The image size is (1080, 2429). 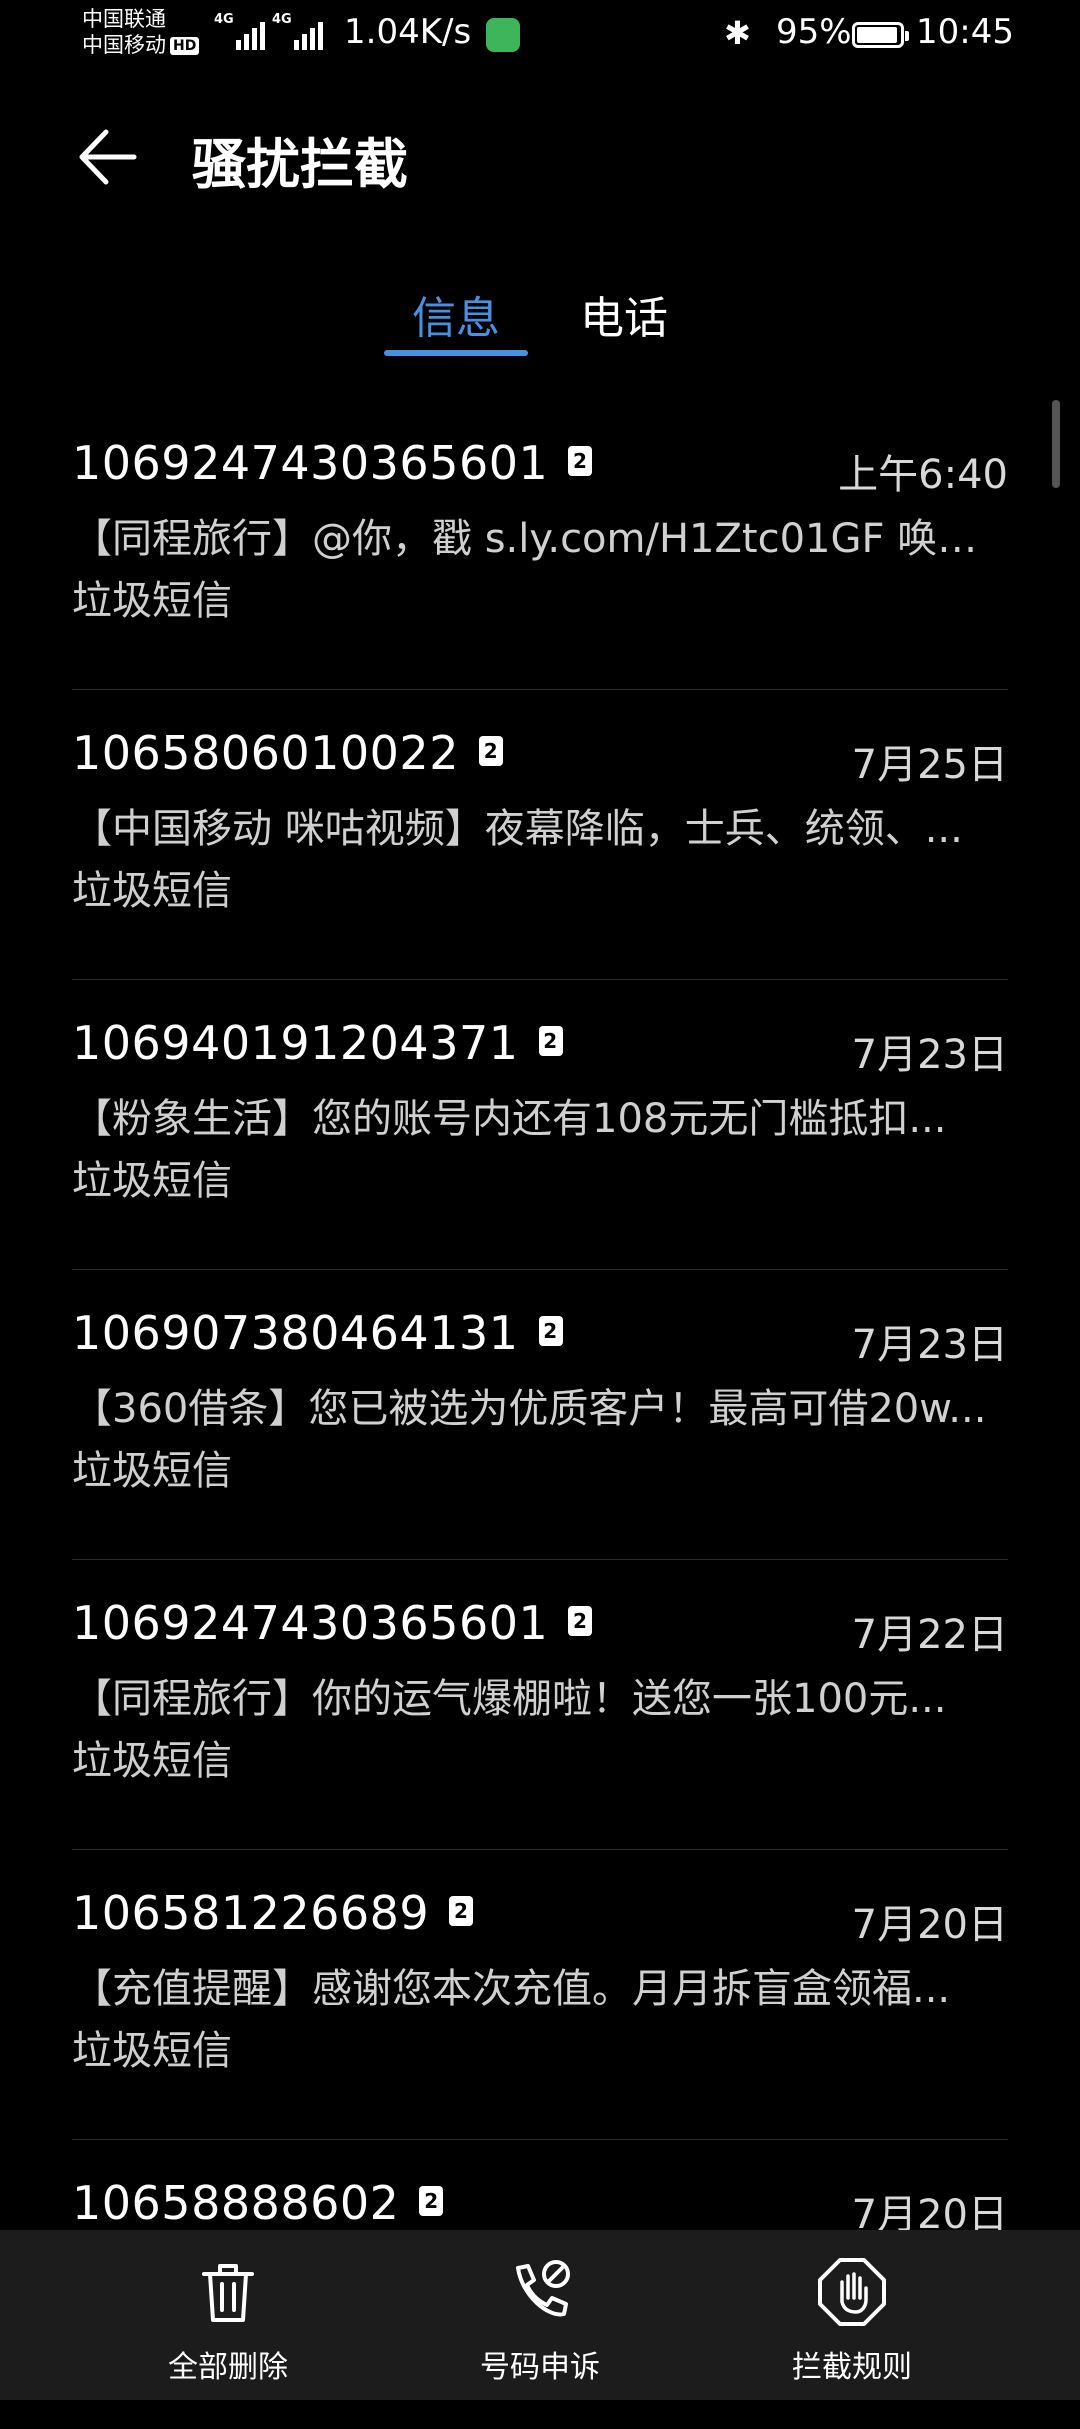 What do you see at coordinates (456, 353) in the screenshot?
I see `tab-indicator` at bounding box center [456, 353].